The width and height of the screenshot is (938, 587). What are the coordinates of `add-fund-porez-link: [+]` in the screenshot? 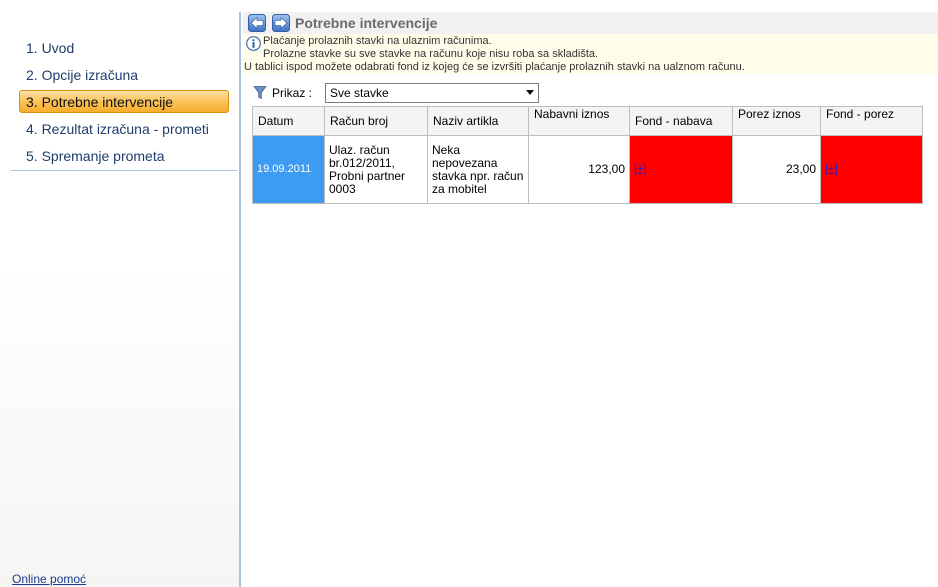 It's located at (831, 169).